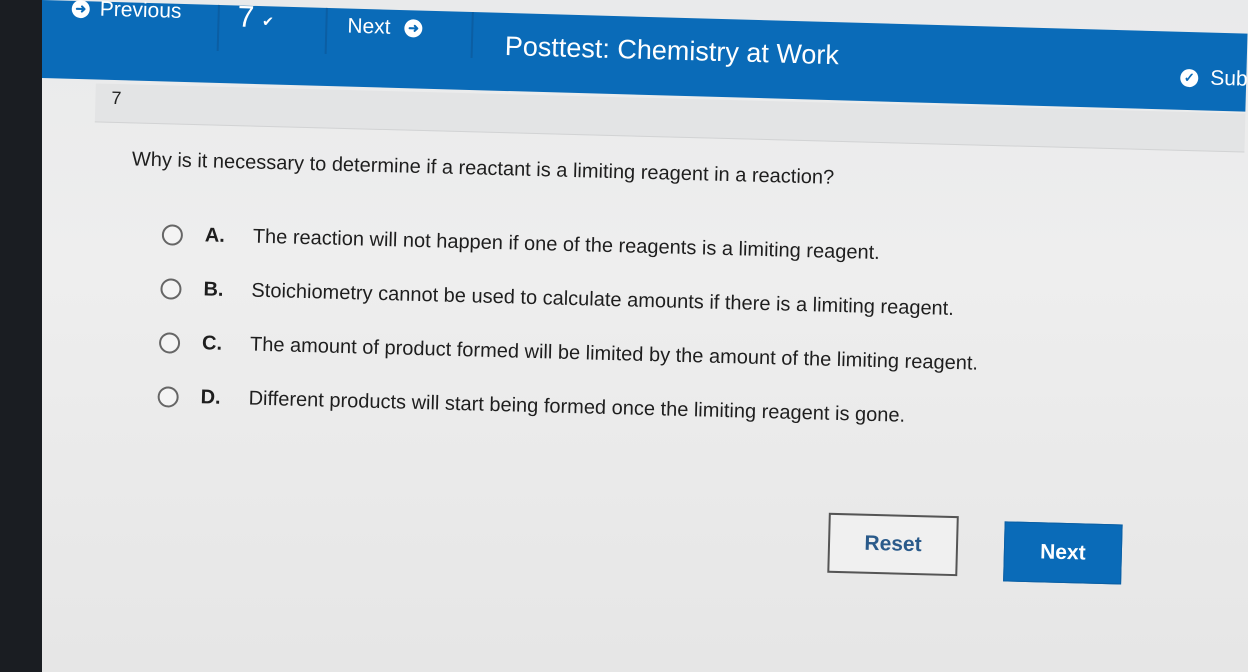 The width and height of the screenshot is (1248, 672). What do you see at coordinates (1063, 553) in the screenshot?
I see `next-button: Next` at bounding box center [1063, 553].